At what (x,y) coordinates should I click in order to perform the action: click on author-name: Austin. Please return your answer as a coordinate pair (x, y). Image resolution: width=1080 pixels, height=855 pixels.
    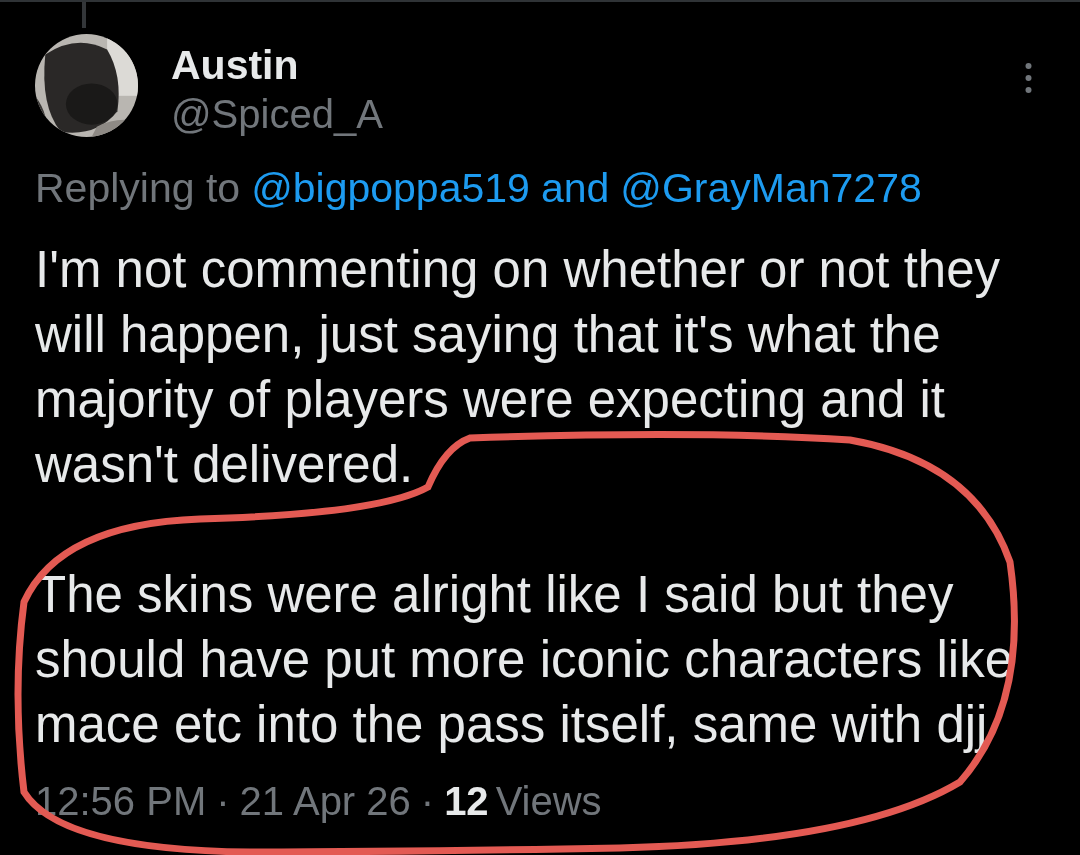
    Looking at the image, I should click on (235, 65).